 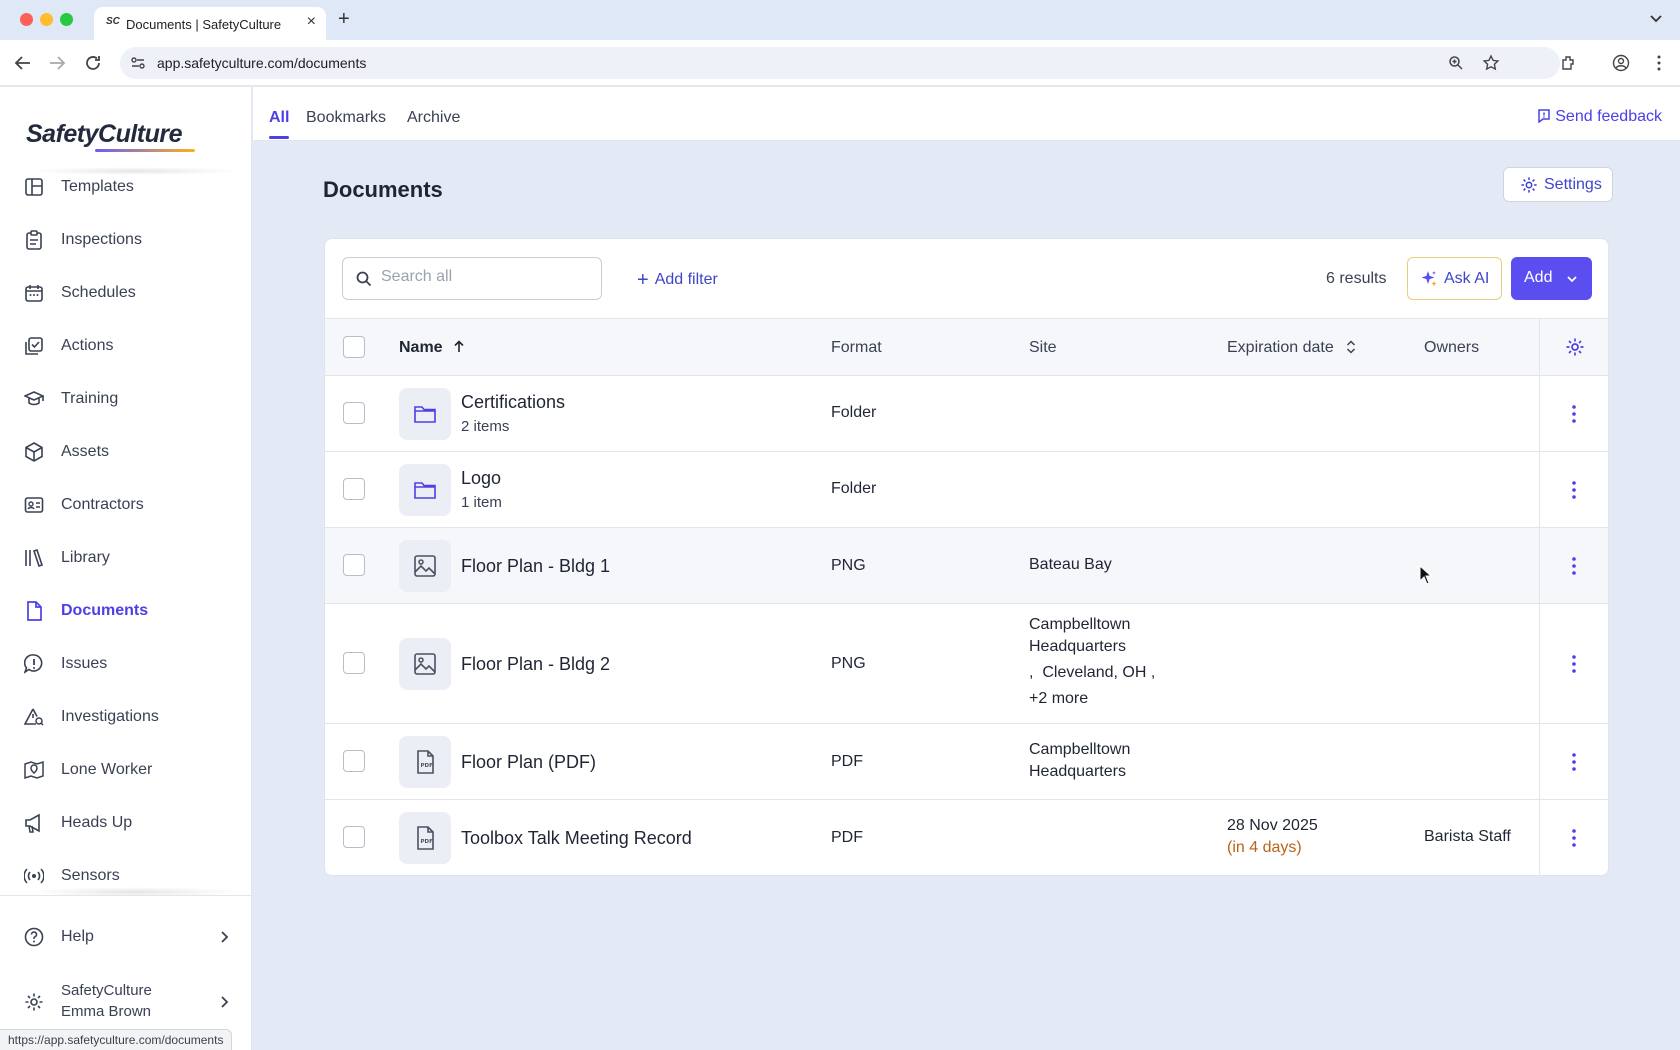 What do you see at coordinates (346, 118) in the screenshot?
I see `tab-bookmarks: Bookmarks` at bounding box center [346, 118].